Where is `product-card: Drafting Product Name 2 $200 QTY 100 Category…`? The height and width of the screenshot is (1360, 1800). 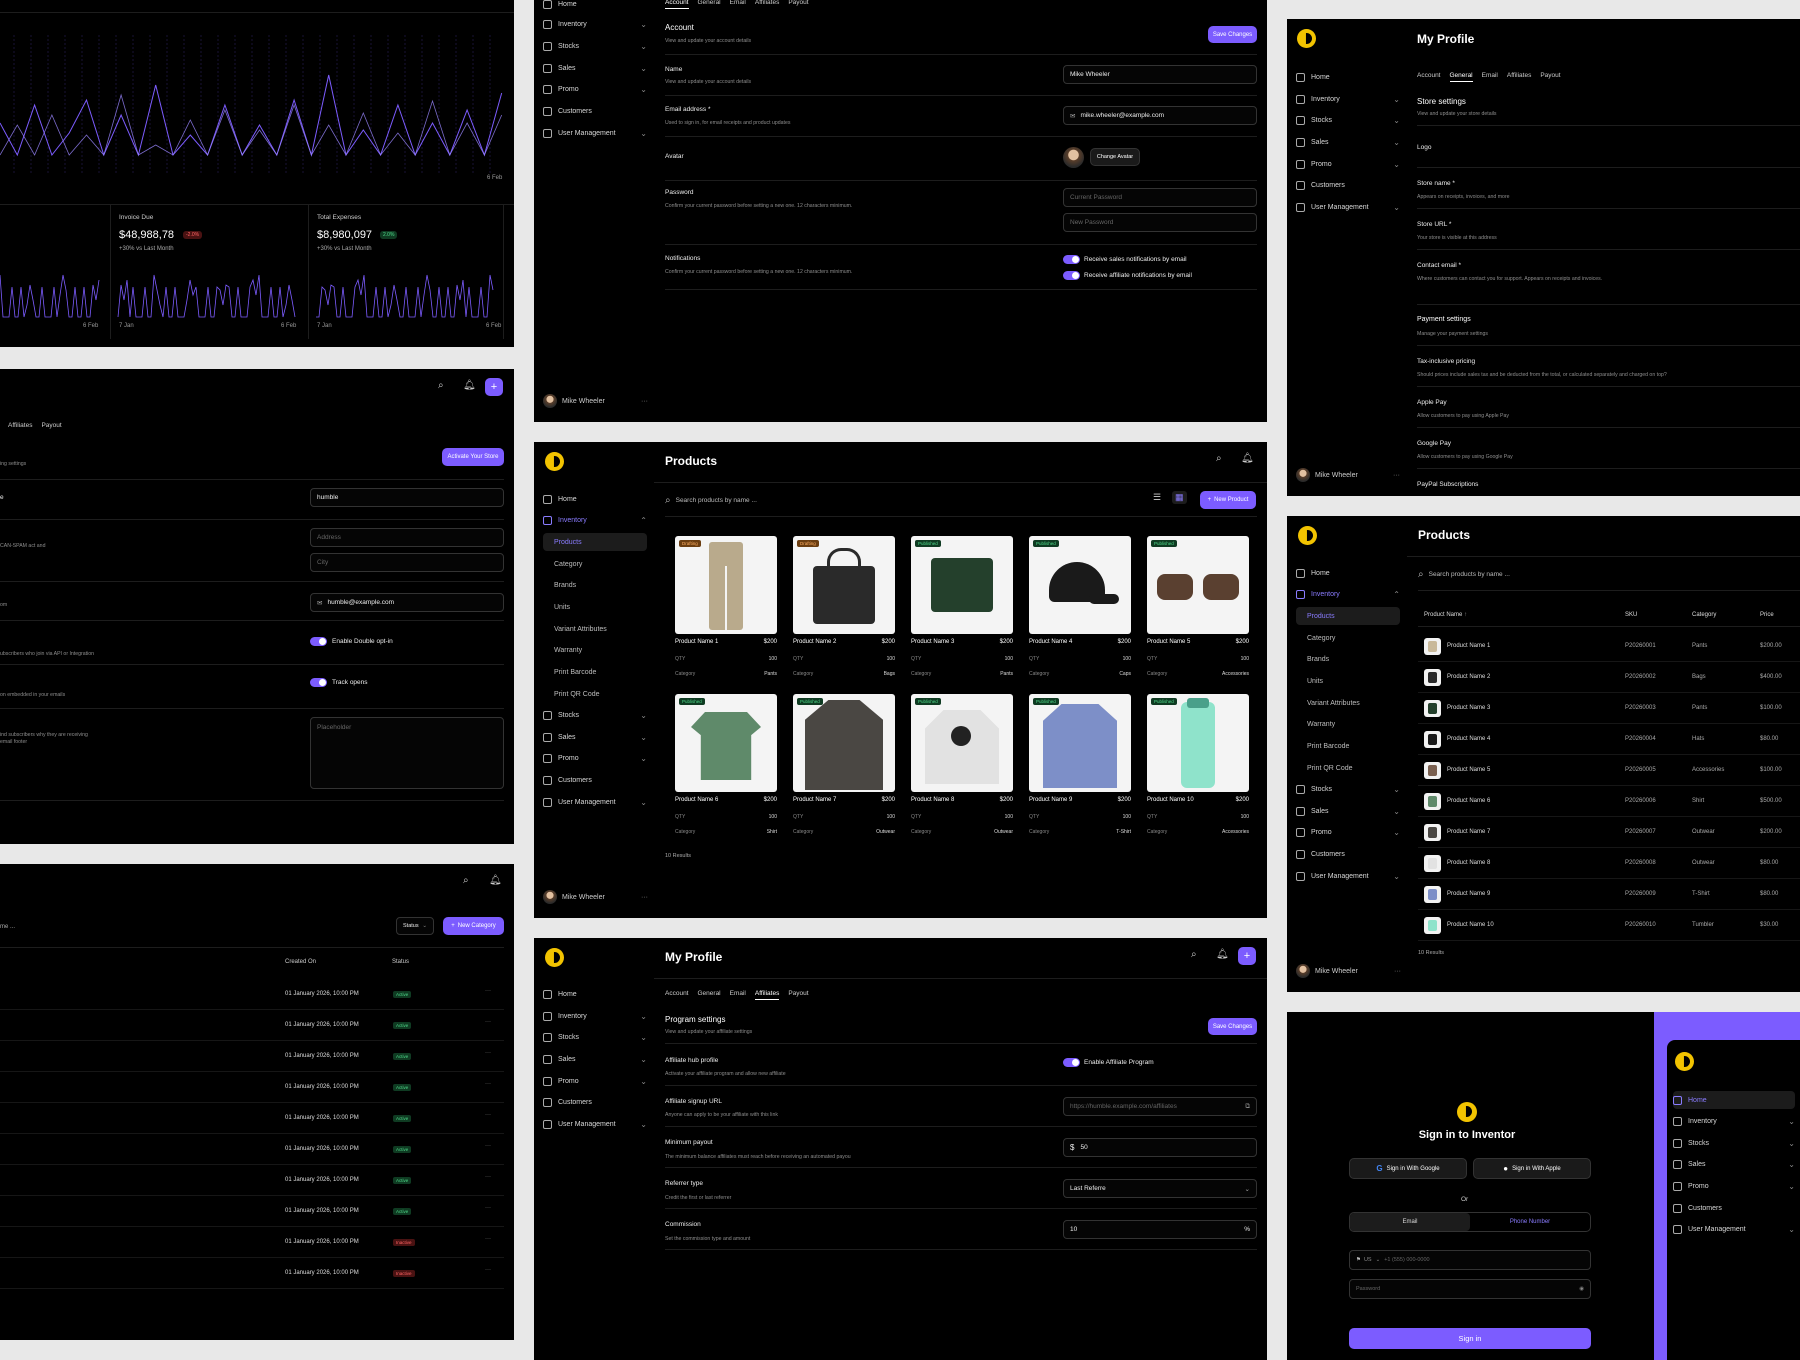 product-card: Drafting Product Name 2 $200 QTY 100 Category… is located at coordinates (844, 611).